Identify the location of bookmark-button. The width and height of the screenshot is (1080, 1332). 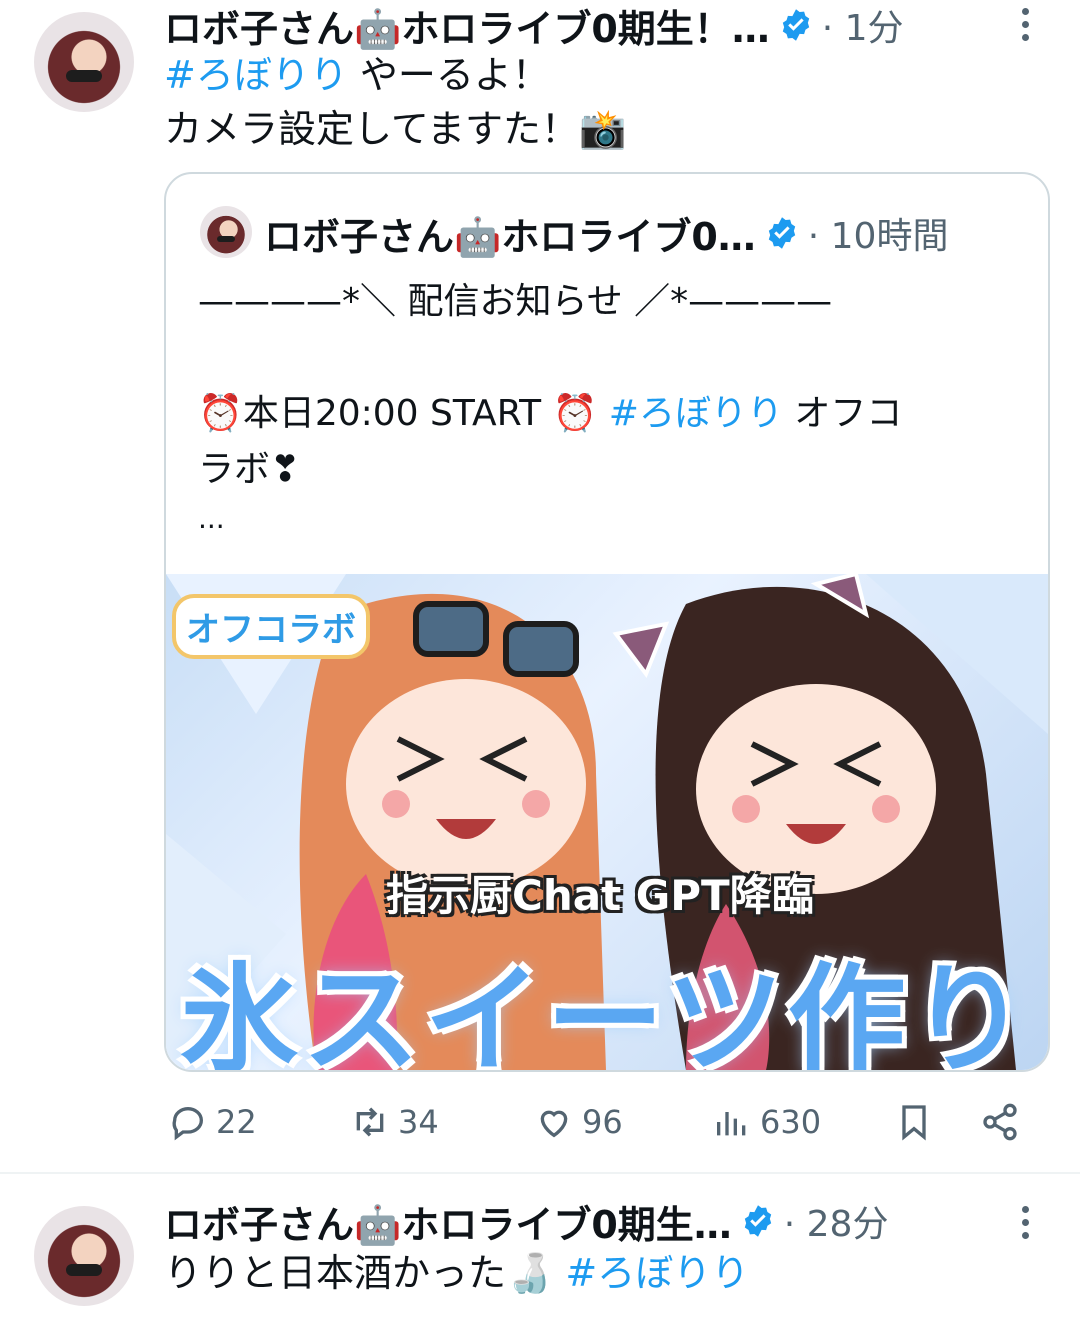
(918, 1122).